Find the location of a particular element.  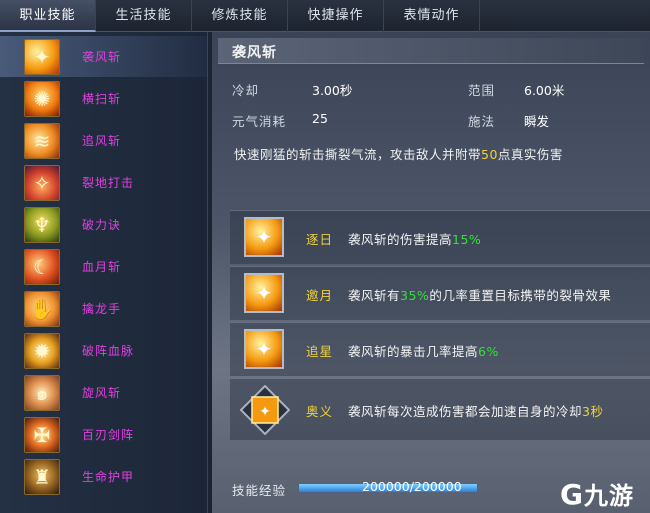

talent-row-yaoyue: ✦ 邀月 袭风斩有35%的几率重置目标携带的裂骨效果 is located at coordinates (440, 293).